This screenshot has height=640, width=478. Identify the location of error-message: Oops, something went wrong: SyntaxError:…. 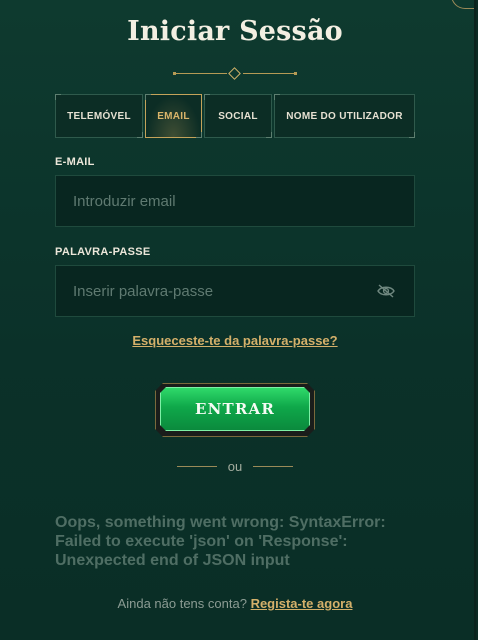
(220, 541).